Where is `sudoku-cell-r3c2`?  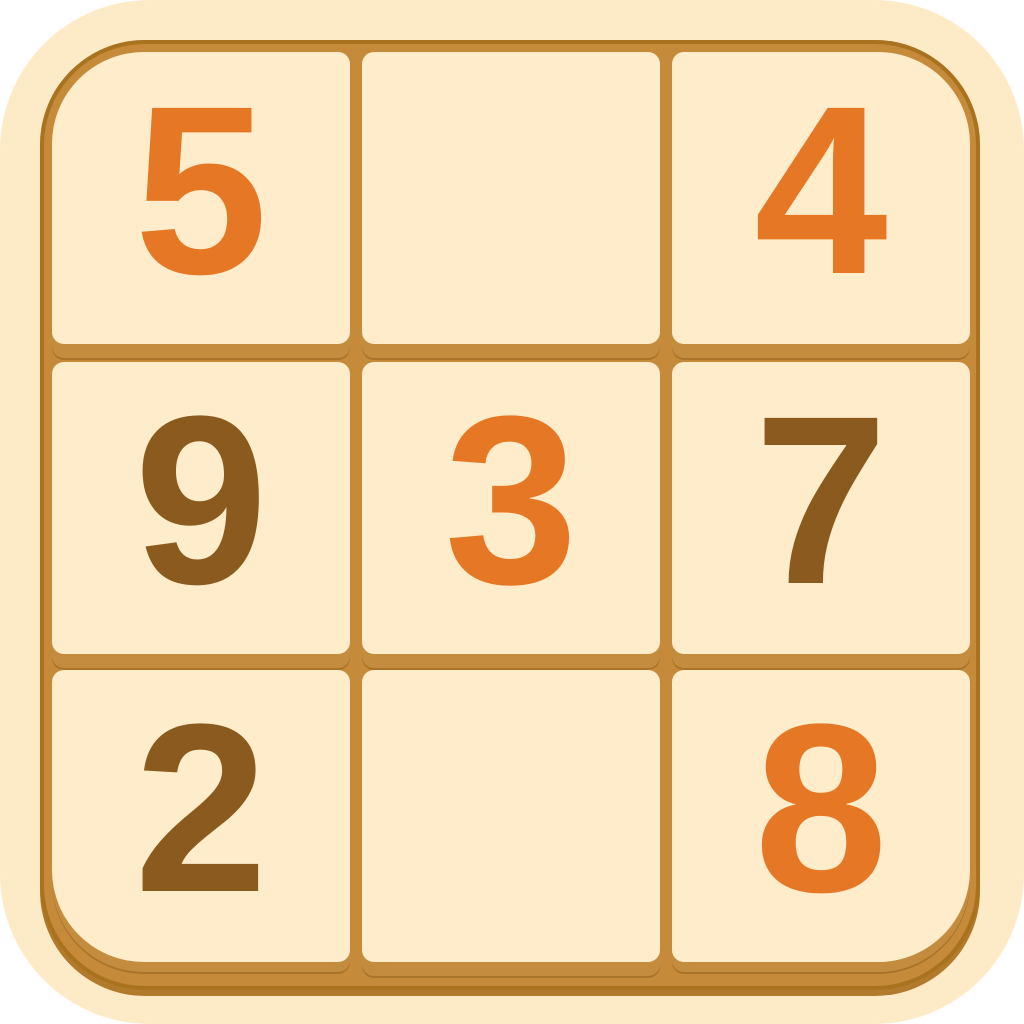
sudoku-cell-r3c2 is located at coordinates (511, 816).